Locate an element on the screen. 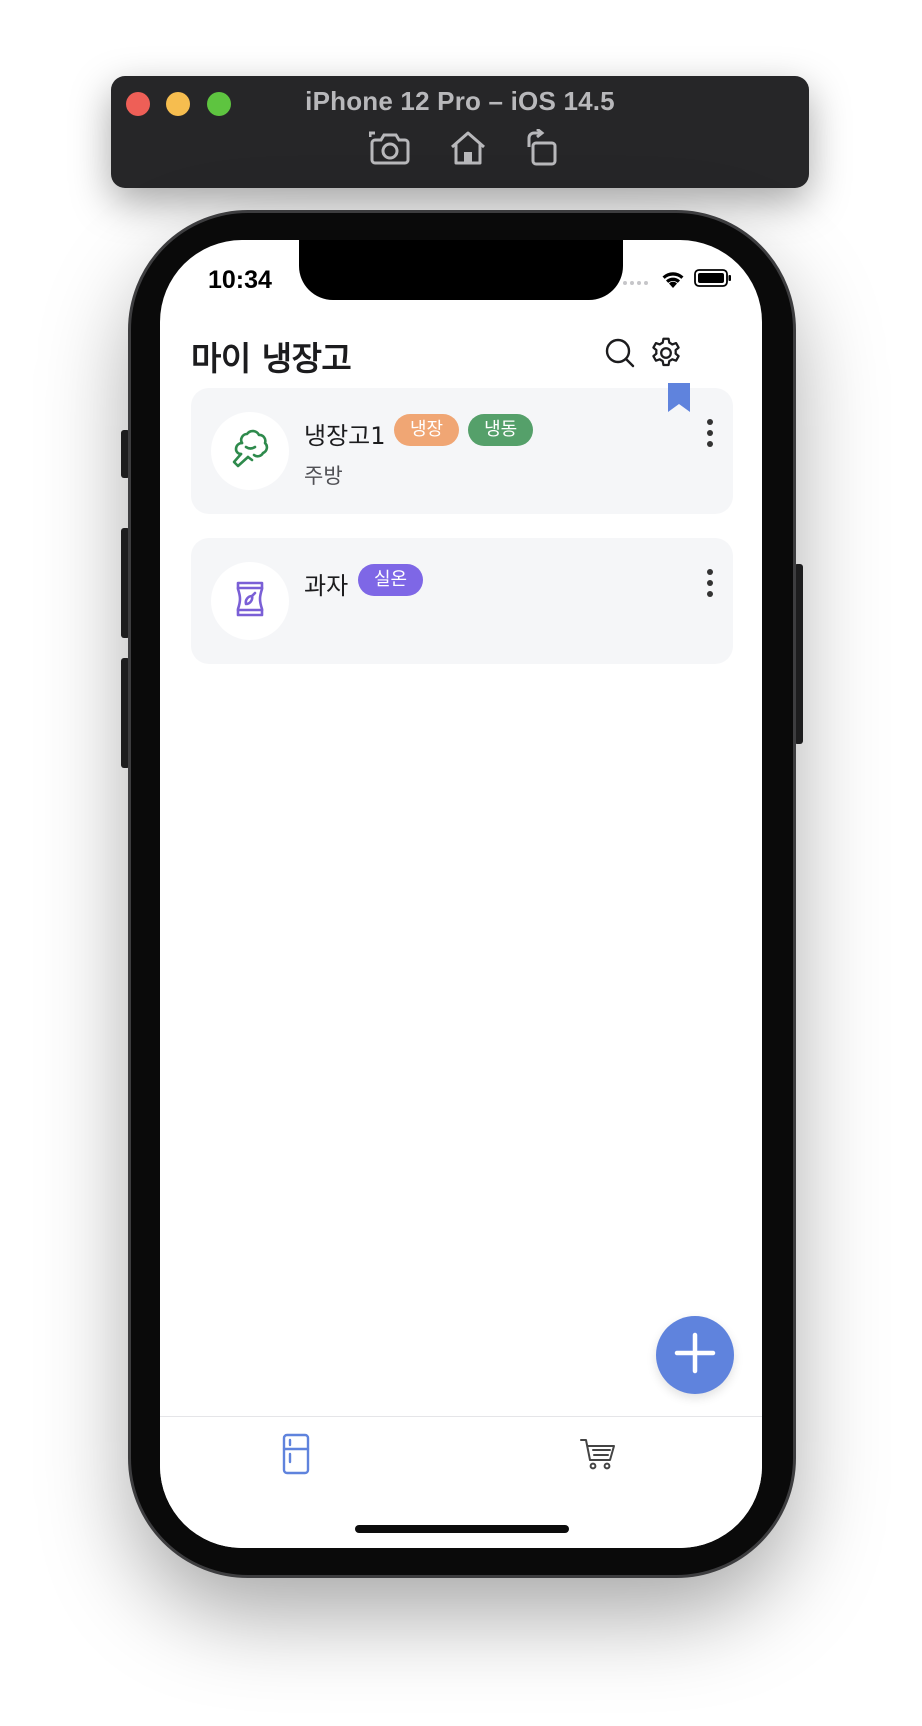 The height and width of the screenshot is (1726, 922). home-icon is located at coordinates (468, 150).